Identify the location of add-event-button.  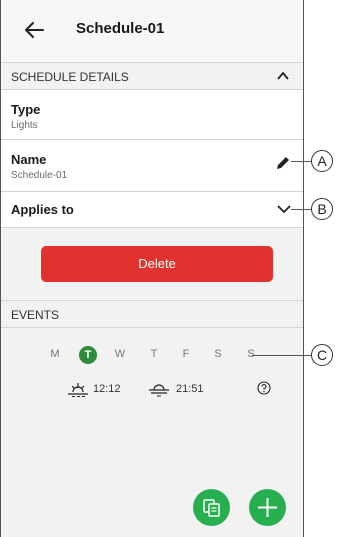
(267, 507).